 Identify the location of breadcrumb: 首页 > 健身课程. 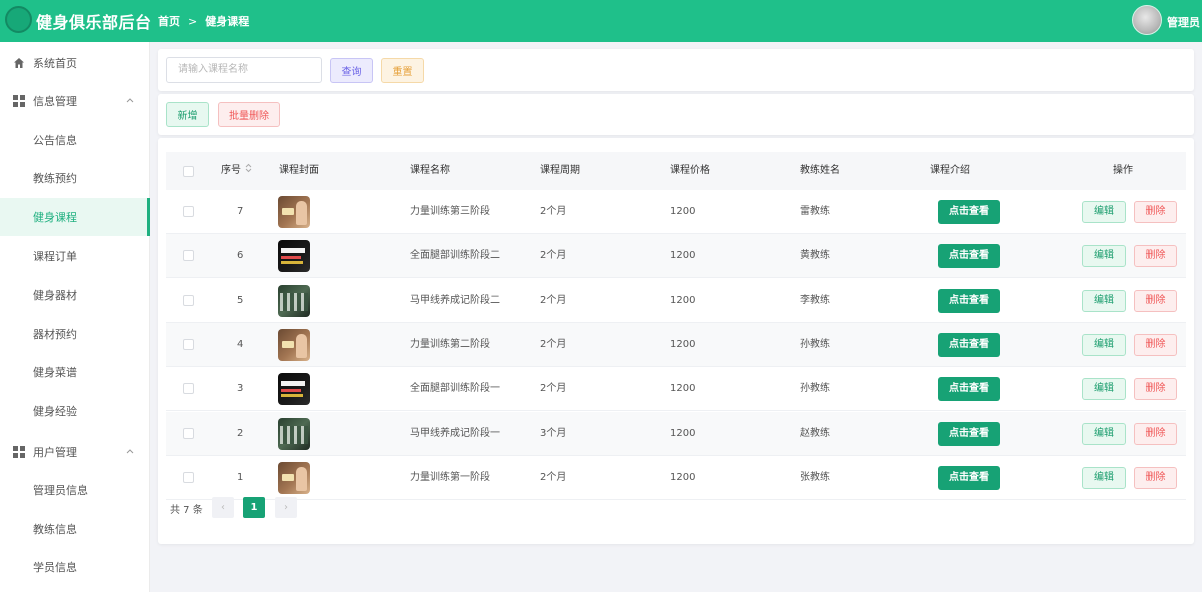
(203, 21).